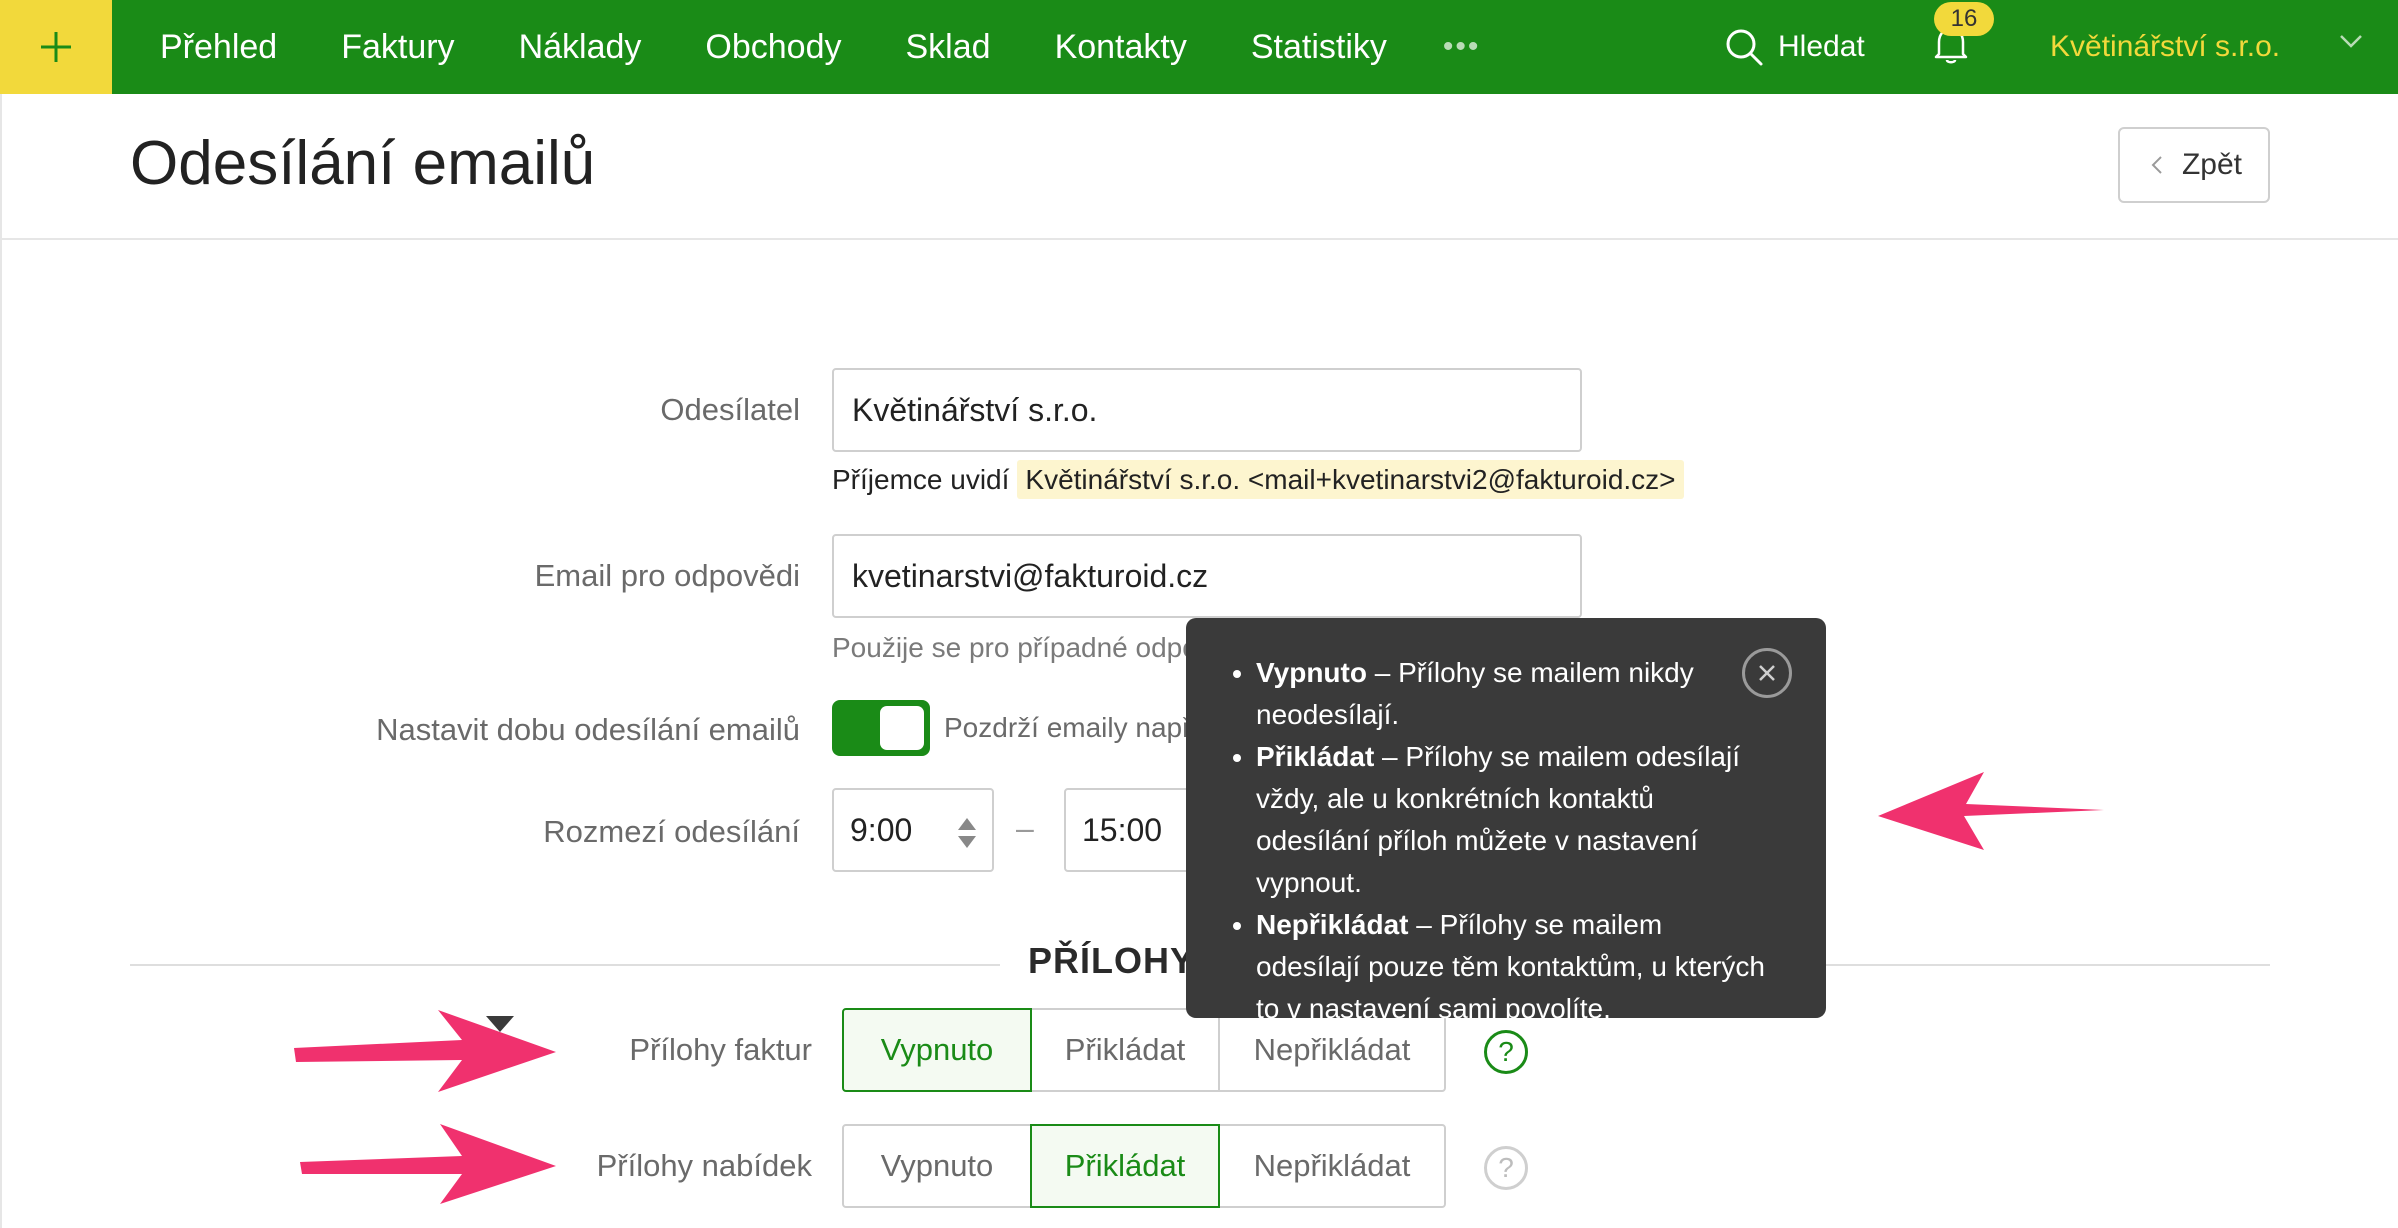 The width and height of the screenshot is (2398, 1228). Describe the element at coordinates (1122, 829) in the screenshot. I see `range-to-value: 15:00` at that location.